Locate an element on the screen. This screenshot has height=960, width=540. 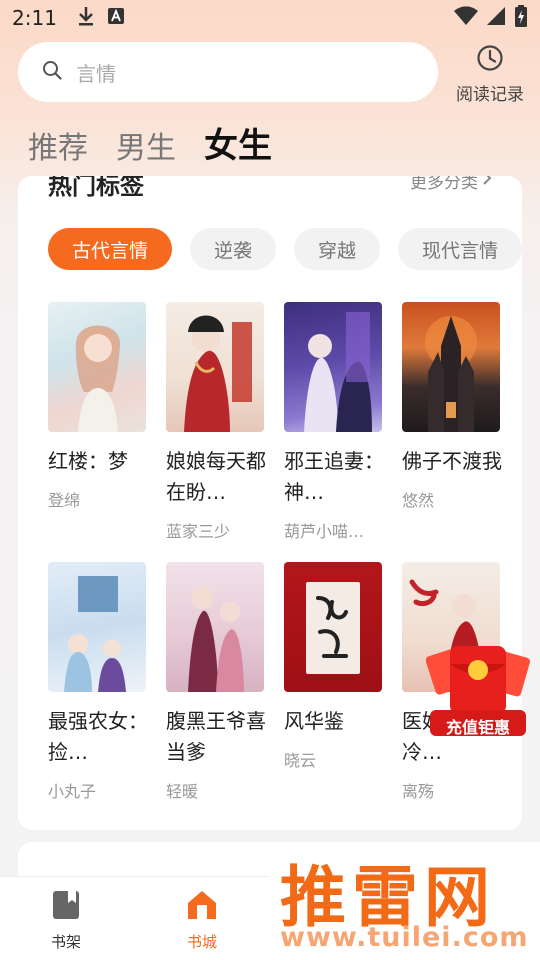
book-author: 悠然 is located at coordinates (418, 500).